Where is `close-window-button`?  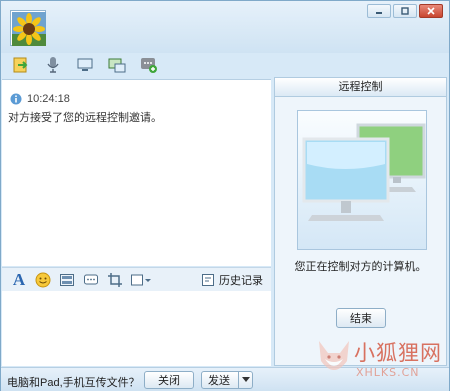 close-window-button is located at coordinates (431, 11).